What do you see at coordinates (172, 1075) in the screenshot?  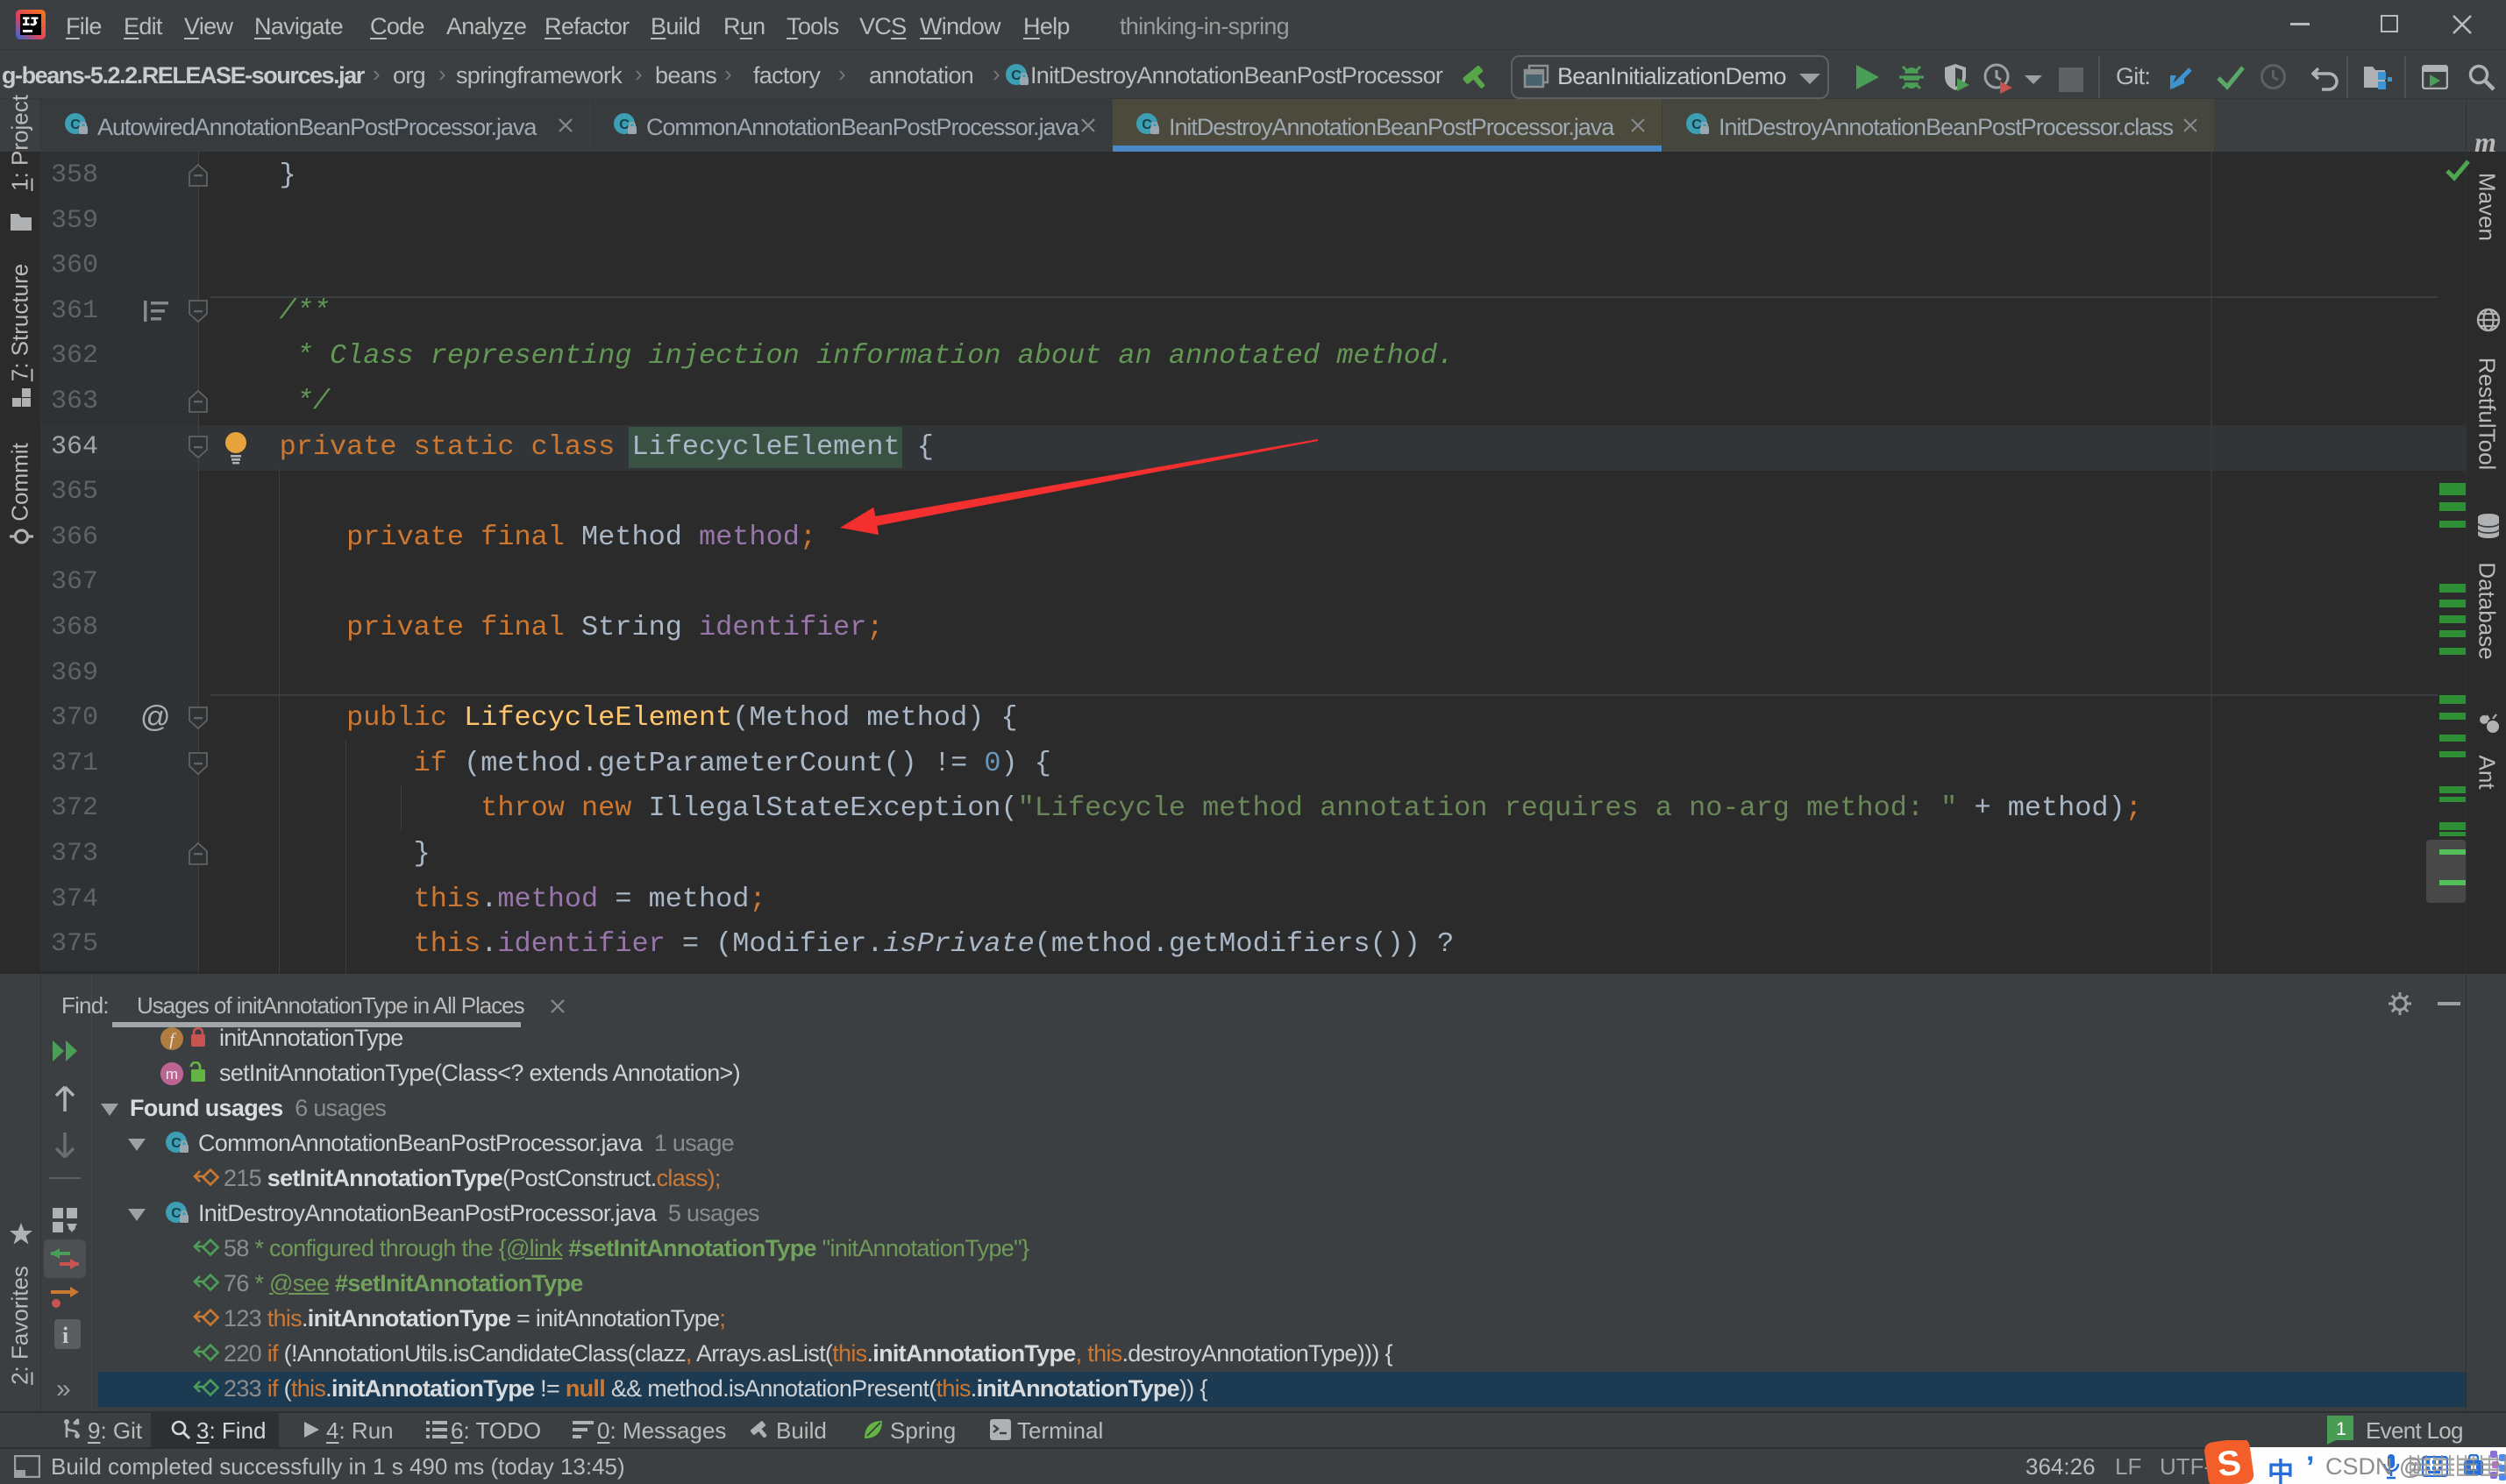 I see `svg-text: m` at bounding box center [172, 1075].